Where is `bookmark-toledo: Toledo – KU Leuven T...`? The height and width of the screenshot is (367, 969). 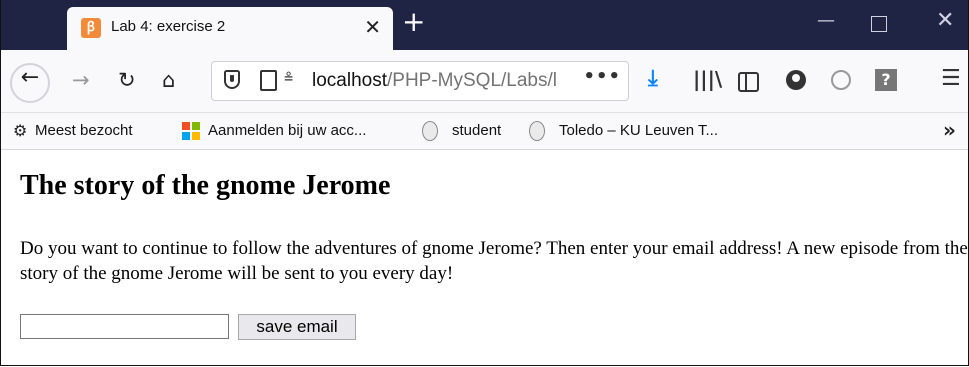 bookmark-toledo: Toledo – KU Leuven T... is located at coordinates (623, 131).